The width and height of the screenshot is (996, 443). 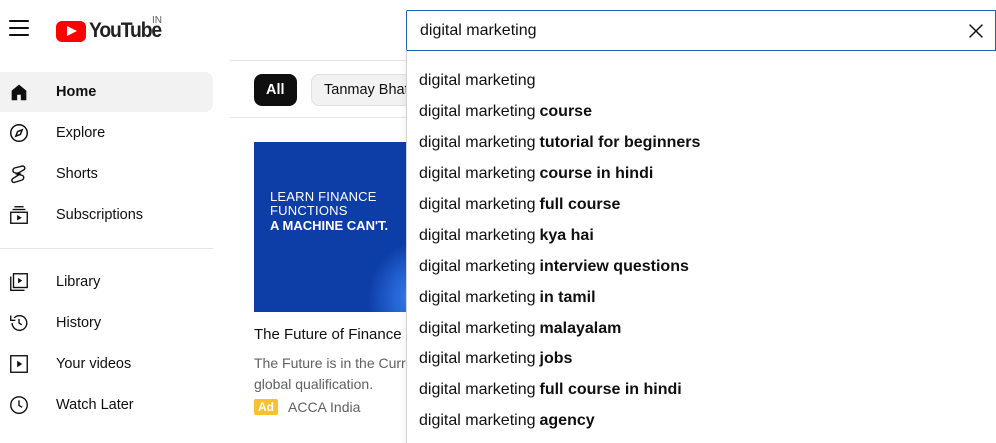 I want to click on home-icon, so click(x=19, y=92).